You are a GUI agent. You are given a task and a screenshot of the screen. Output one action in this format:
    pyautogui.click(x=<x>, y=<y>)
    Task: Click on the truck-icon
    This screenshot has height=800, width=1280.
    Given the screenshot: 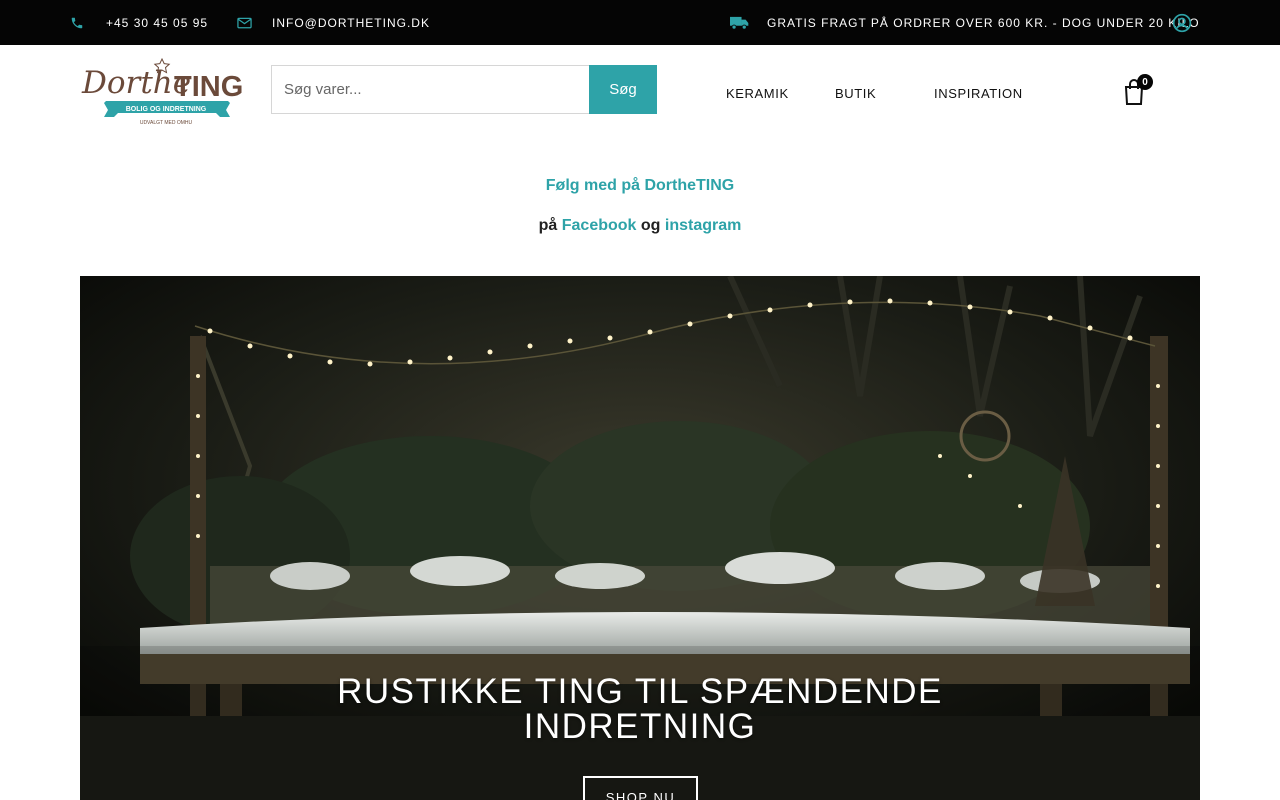 What is the action you would take?
    pyautogui.click(x=739, y=22)
    